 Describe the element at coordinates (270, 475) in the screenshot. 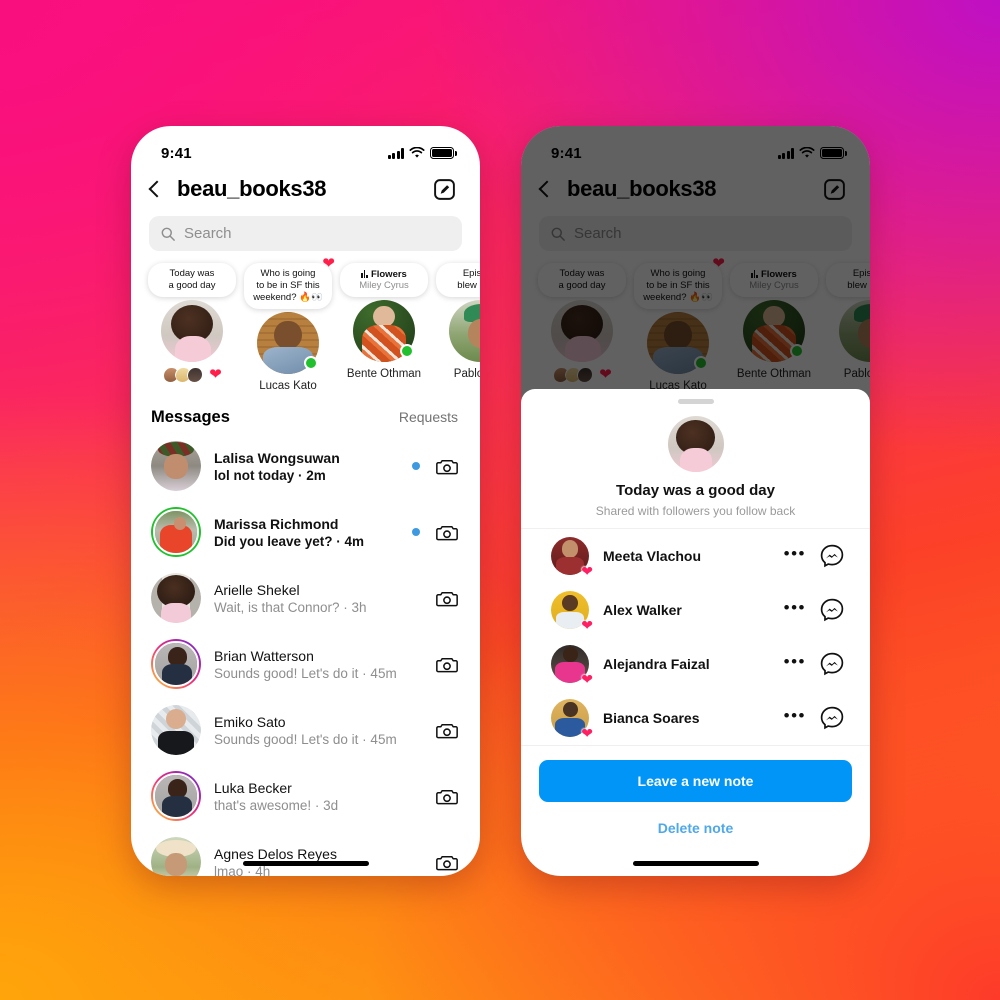

I see `message-preview: lol not today · 2m` at that location.